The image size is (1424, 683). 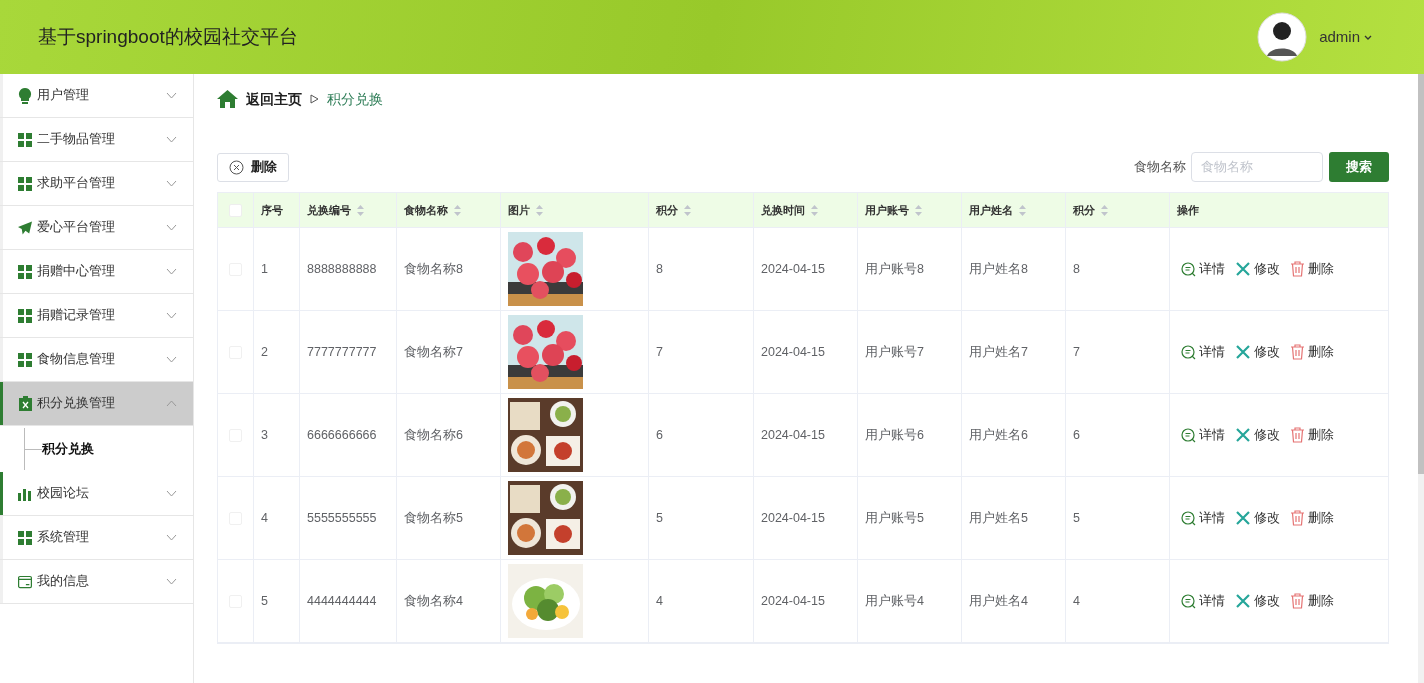 What do you see at coordinates (1345, 37) in the screenshot?
I see `user-menu: admin` at bounding box center [1345, 37].